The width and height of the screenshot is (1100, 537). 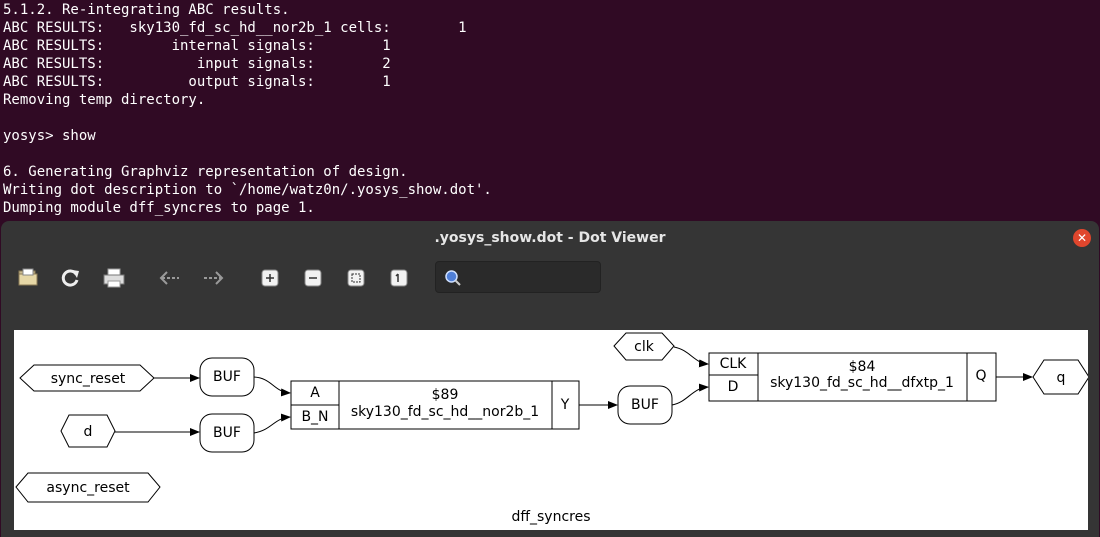 I want to click on port-d: d, so click(x=88, y=431).